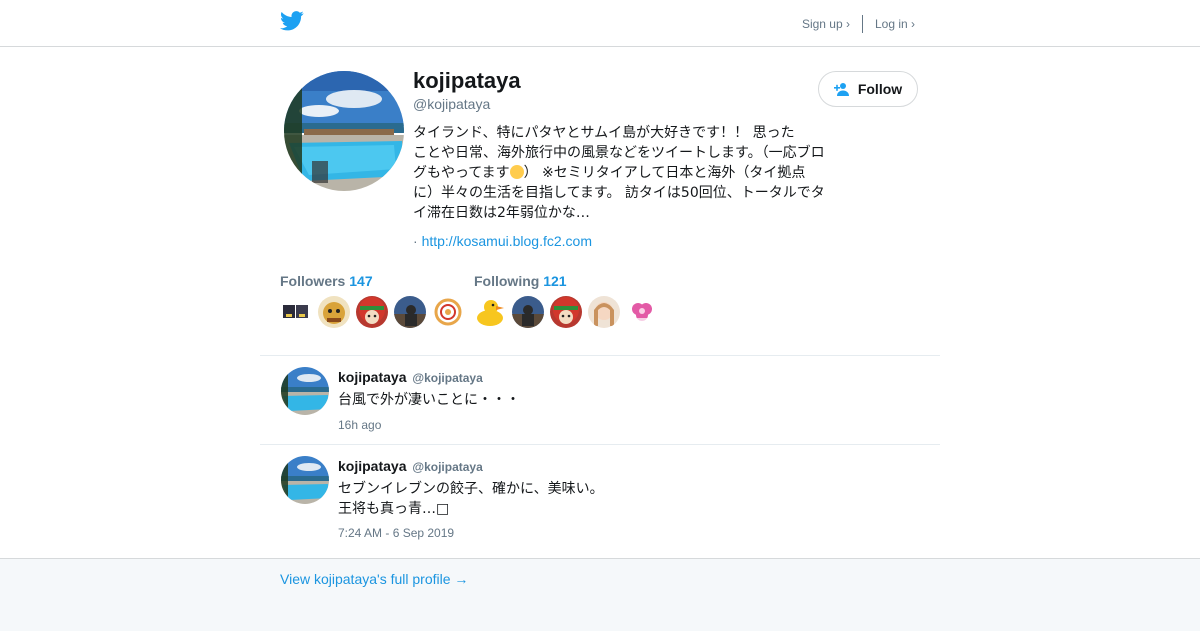 The width and height of the screenshot is (1200, 631). I want to click on footer: View kojipataya's full profile →, so click(600, 594).